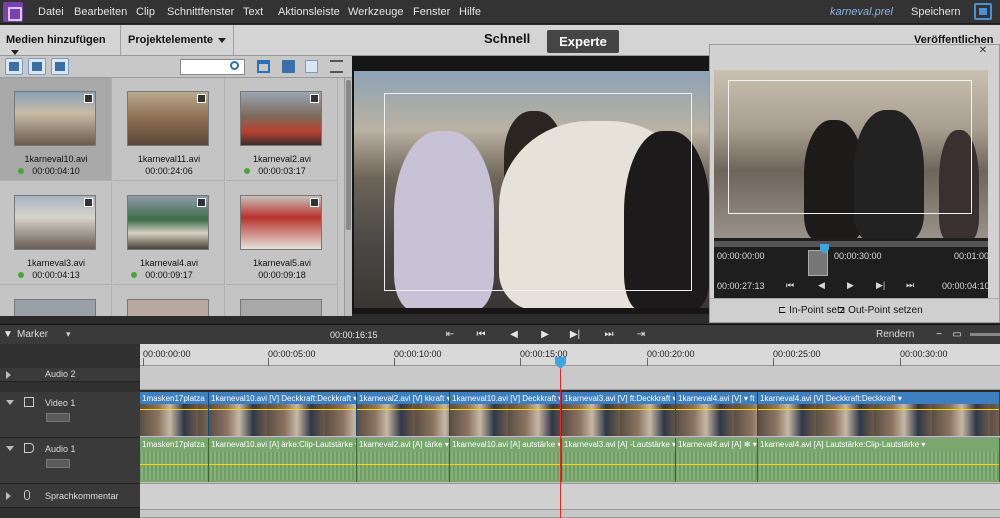 This screenshot has height=518, width=1000. Describe the element at coordinates (282, 129) in the screenshot. I see `media-item: 1karneval2.avi 00:00:03:17` at that location.